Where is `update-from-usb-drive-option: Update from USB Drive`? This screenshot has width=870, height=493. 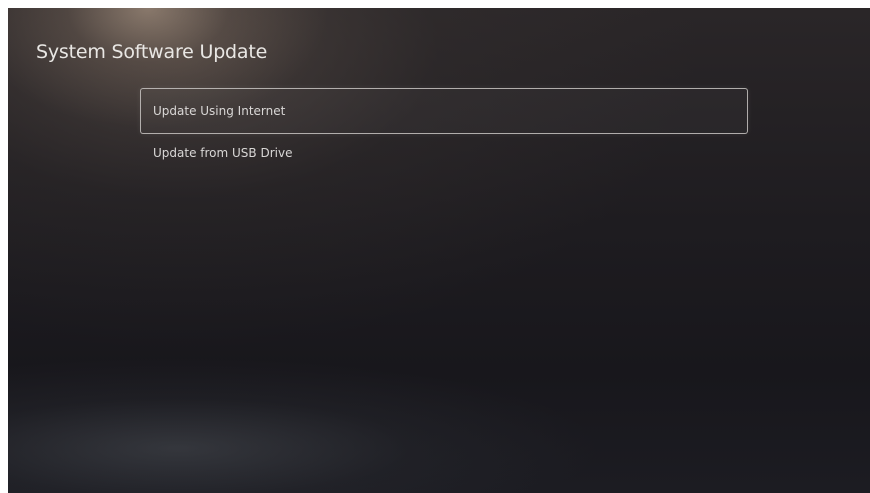
update-from-usb-drive-option: Update from USB Drive is located at coordinates (444, 153).